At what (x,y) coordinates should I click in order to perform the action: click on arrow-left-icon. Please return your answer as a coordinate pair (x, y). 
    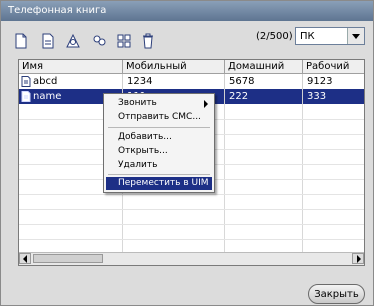
    Looking at the image, I should click on (25, 259).